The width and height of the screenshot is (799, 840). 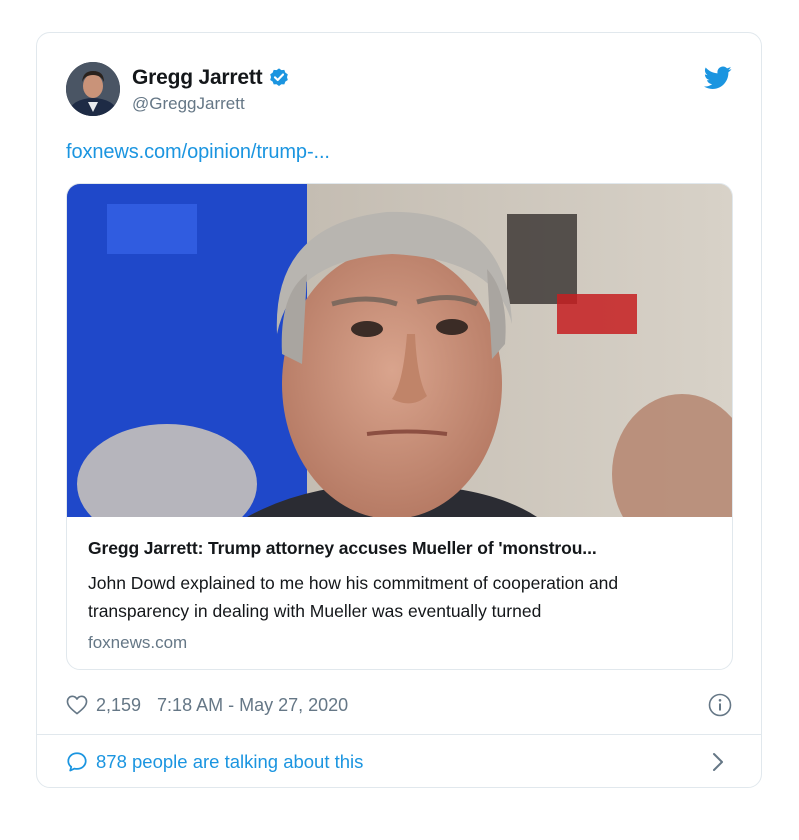 I want to click on tweet-timestamp: 7:18 AM - May 27, 2020, so click(x=252, y=705).